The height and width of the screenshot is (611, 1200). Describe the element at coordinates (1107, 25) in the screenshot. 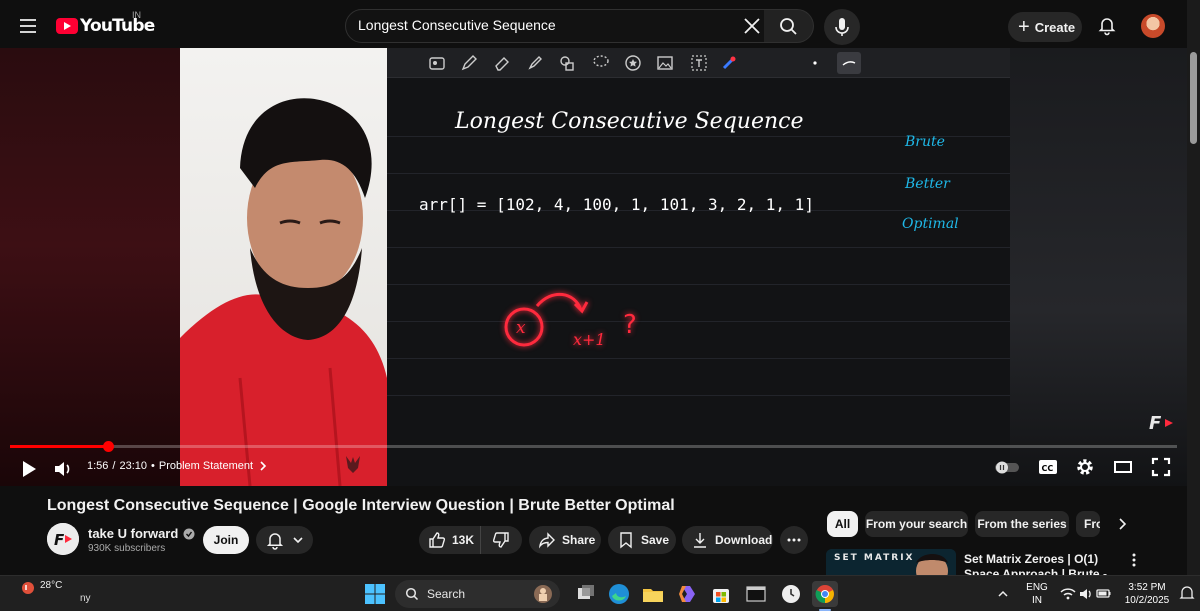

I see `notifications-bell-icon` at that location.